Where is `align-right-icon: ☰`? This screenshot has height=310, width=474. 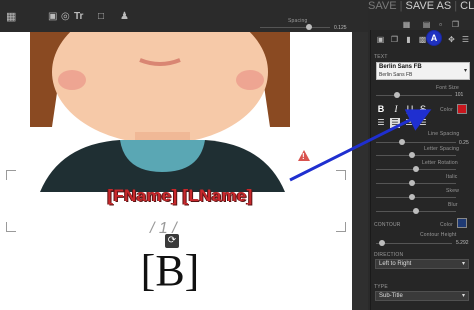 align-right-icon: ☰ is located at coordinates (409, 123).